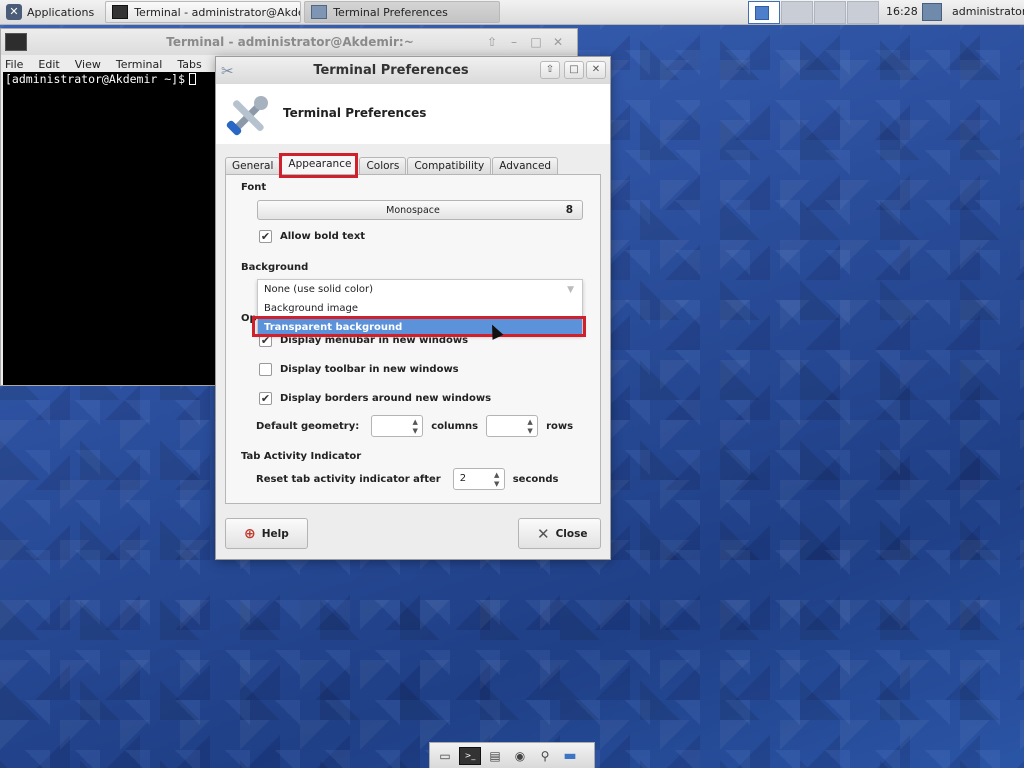  Describe the element at coordinates (308, 426) in the screenshot. I see `default-geometry-label: Default geometry:` at that location.